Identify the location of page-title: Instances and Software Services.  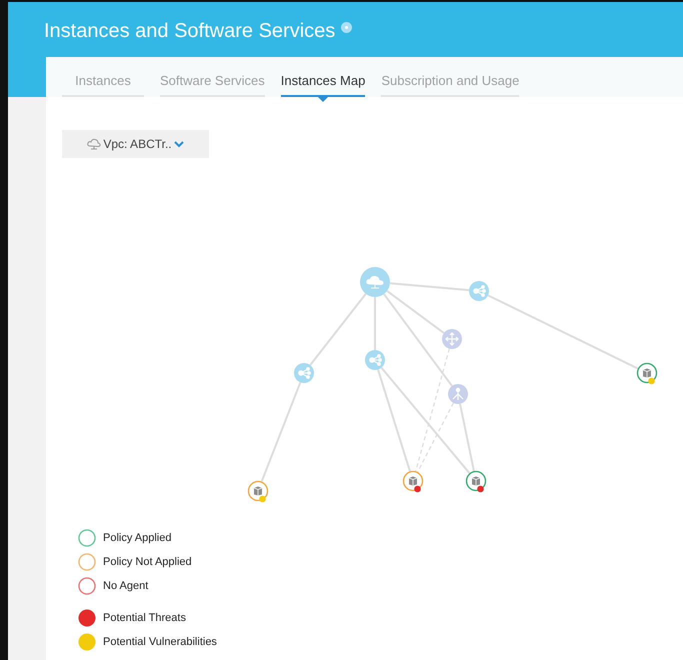
(190, 31).